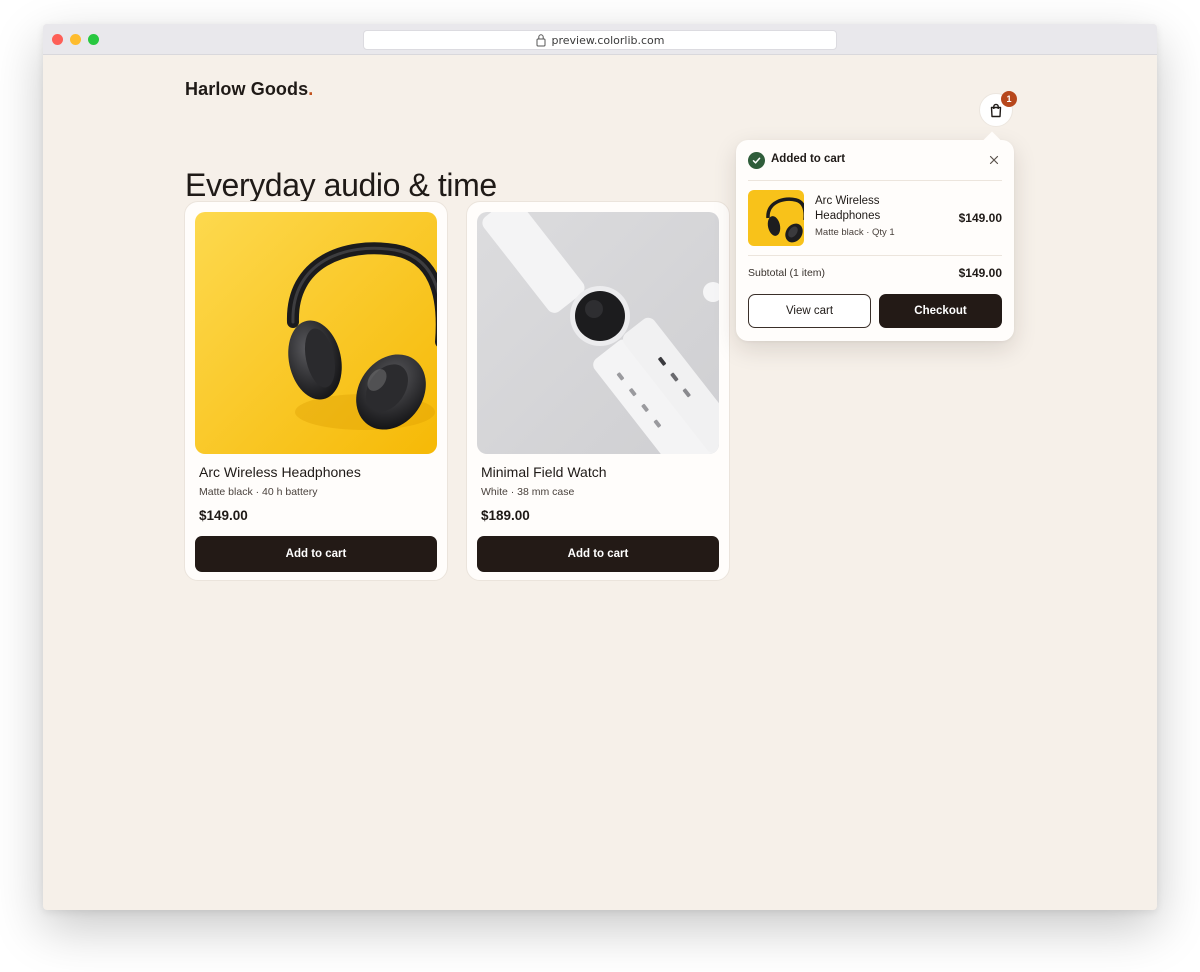 The image size is (1200, 972). I want to click on product-name: Arc Wireless Headphones, so click(280, 472).